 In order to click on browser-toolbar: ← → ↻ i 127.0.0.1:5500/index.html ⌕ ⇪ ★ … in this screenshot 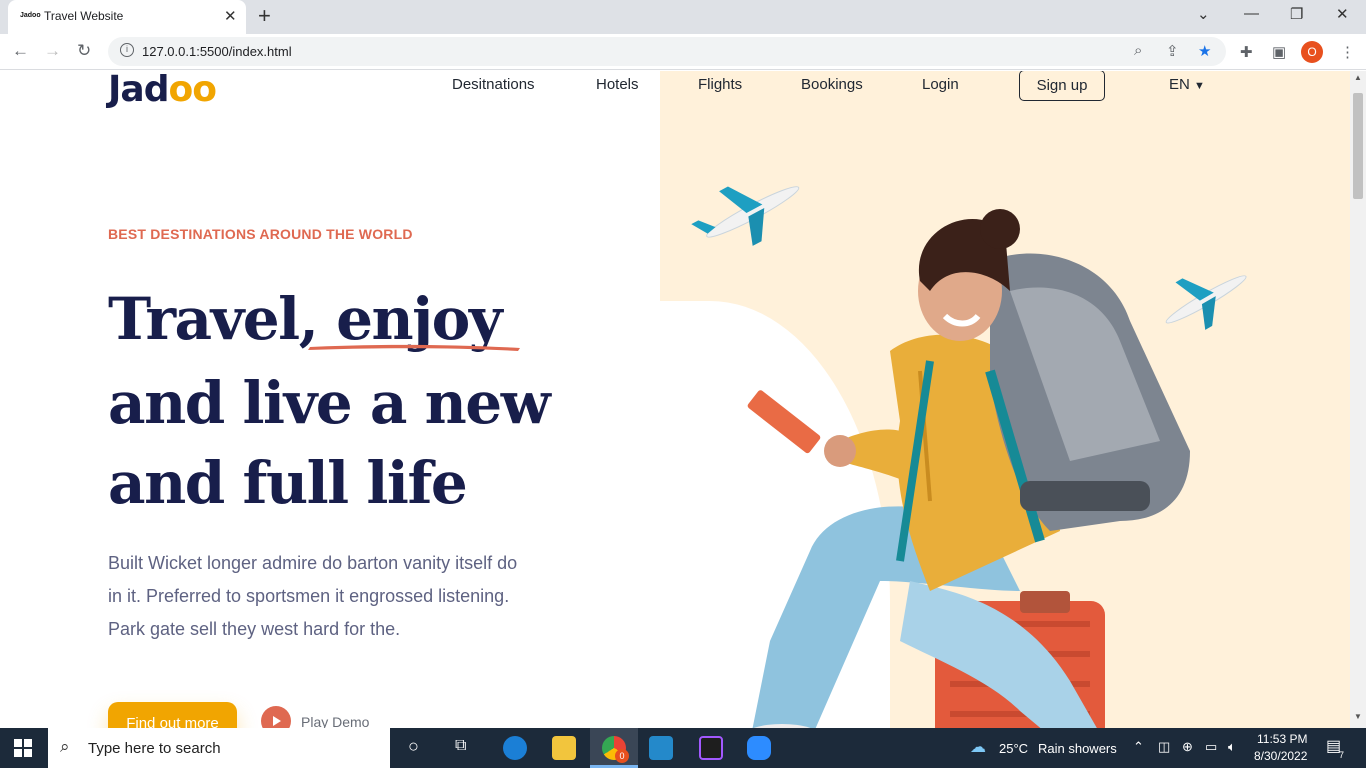, I will do `click(683, 52)`.